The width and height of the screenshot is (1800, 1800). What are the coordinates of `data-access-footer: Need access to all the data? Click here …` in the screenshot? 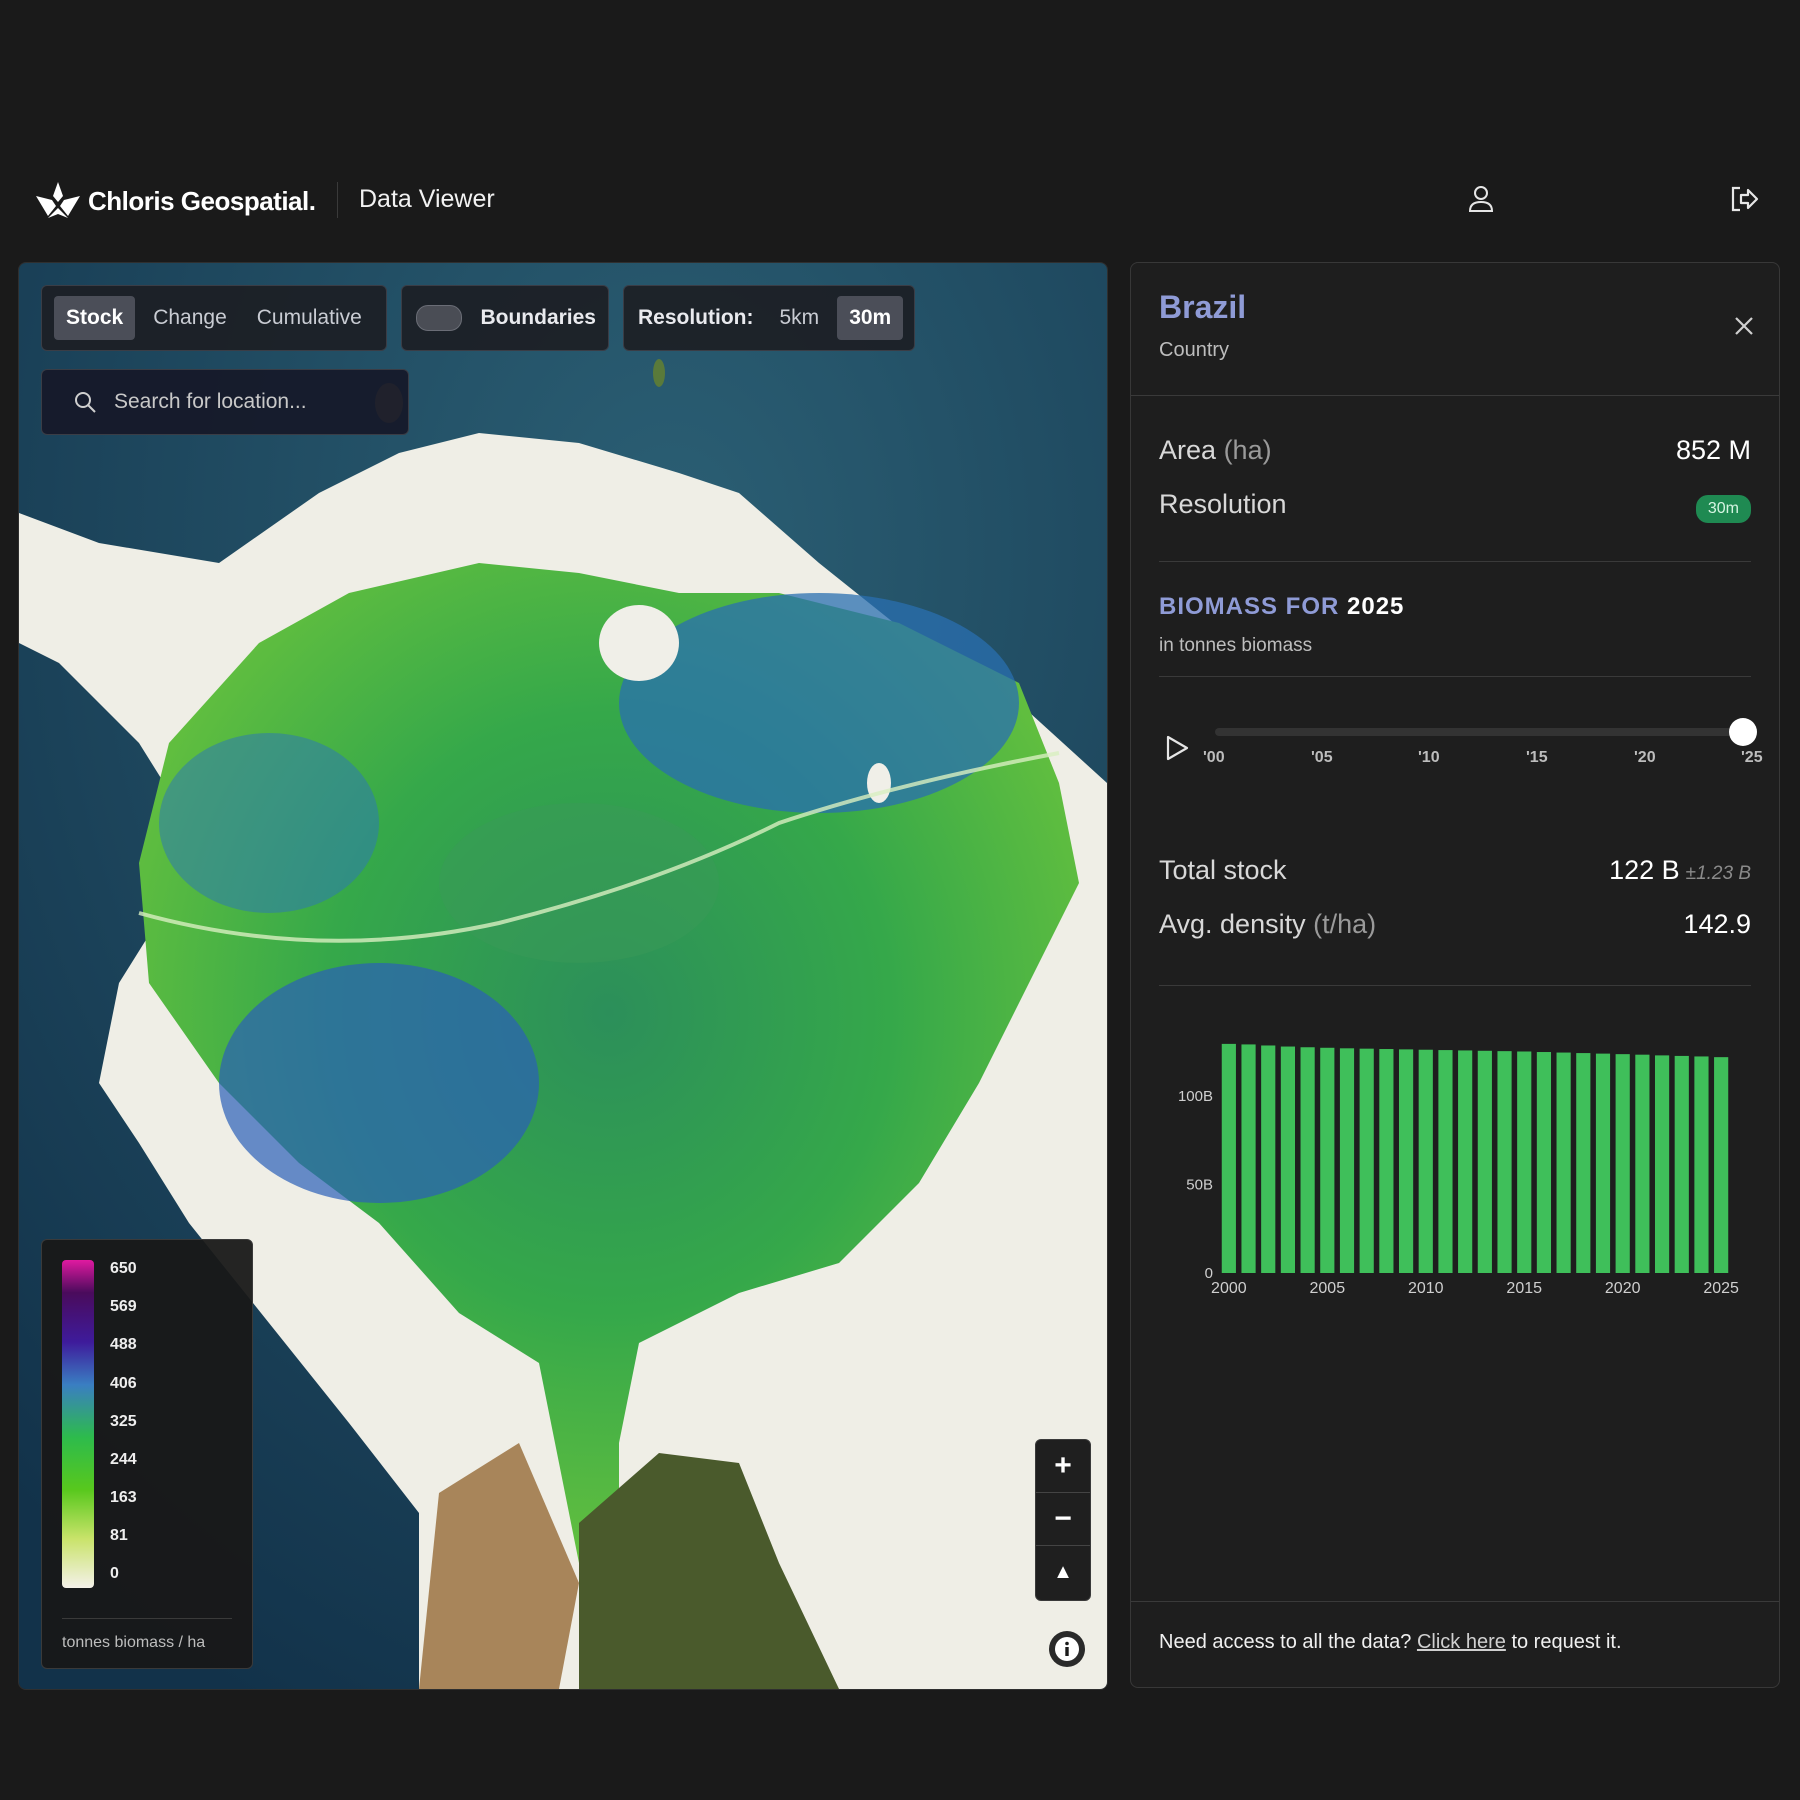 It's located at (1390, 1642).